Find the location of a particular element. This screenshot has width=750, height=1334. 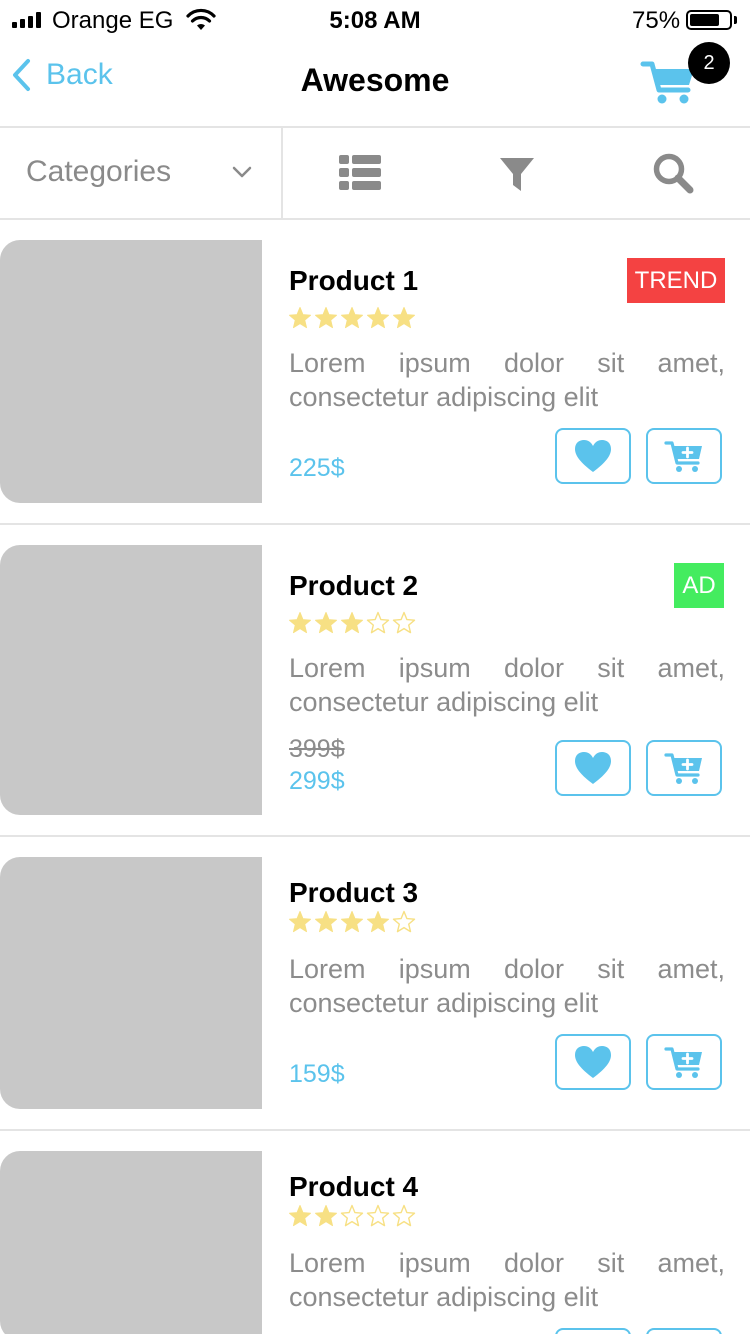

toolbar: Categories is located at coordinates (375, 174).